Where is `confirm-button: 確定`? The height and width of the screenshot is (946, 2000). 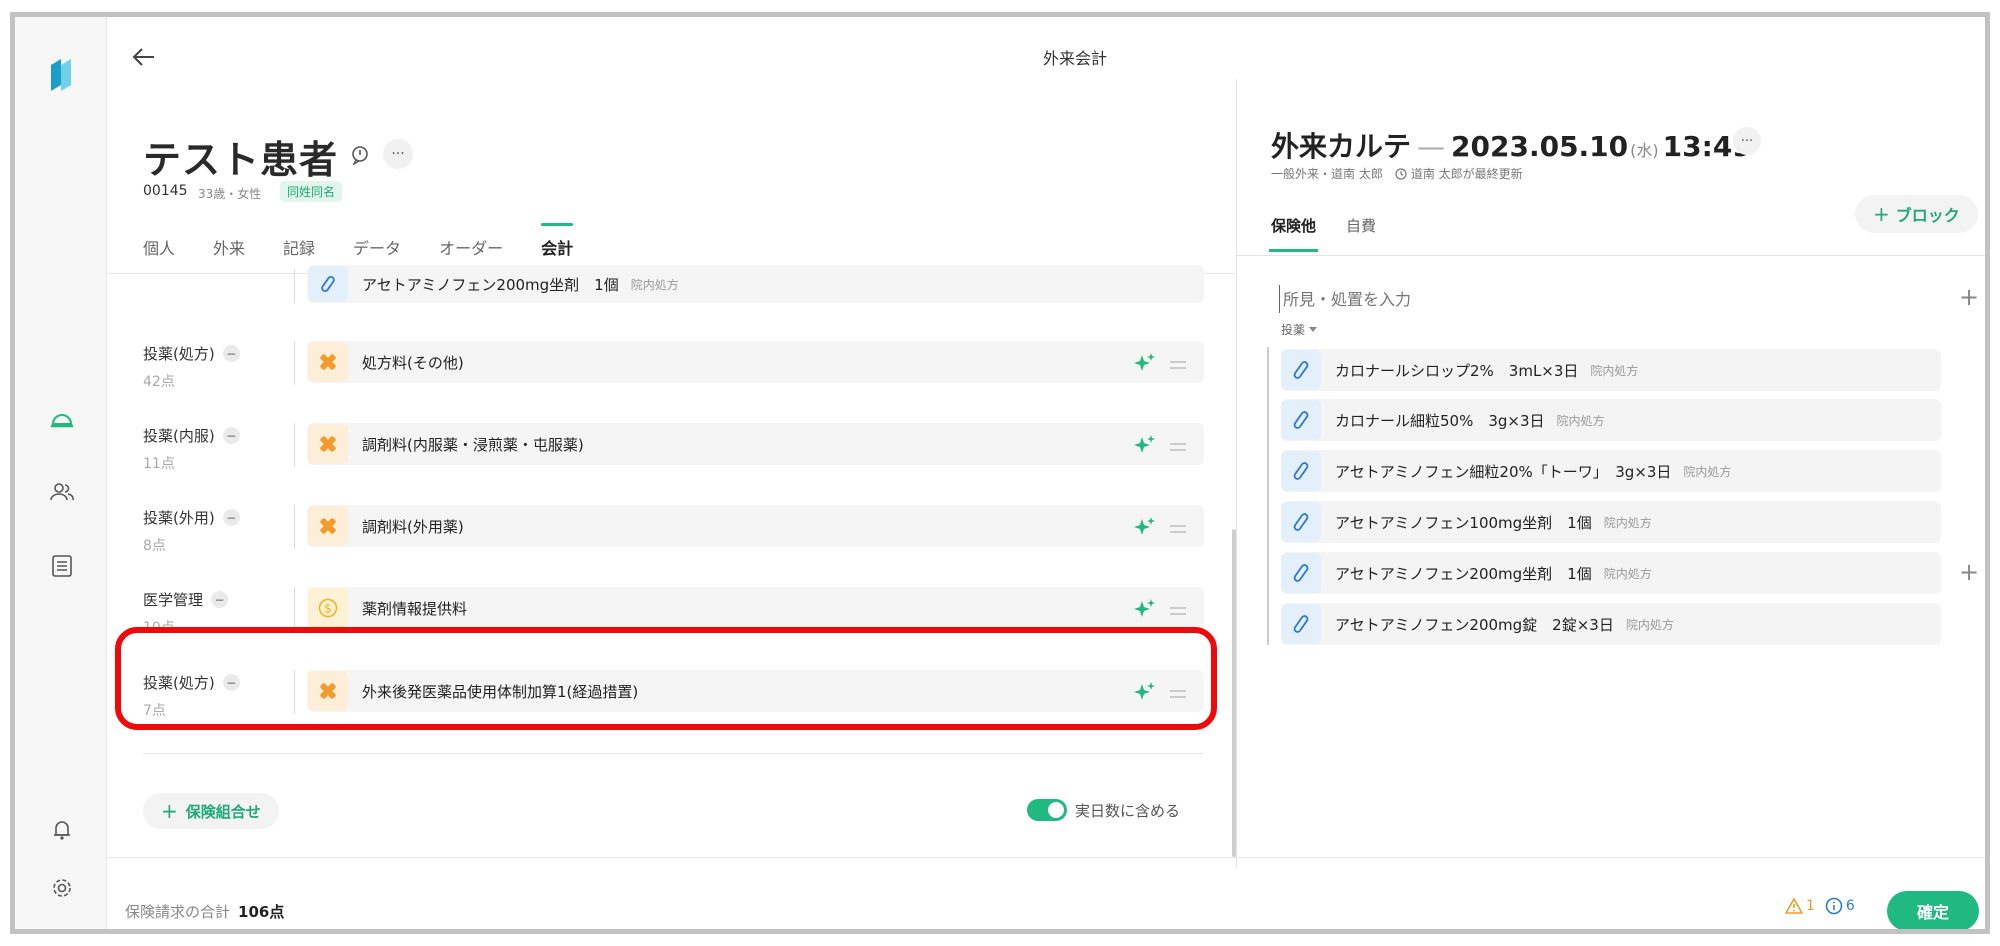
confirm-button: 確定 is located at coordinates (1933, 910).